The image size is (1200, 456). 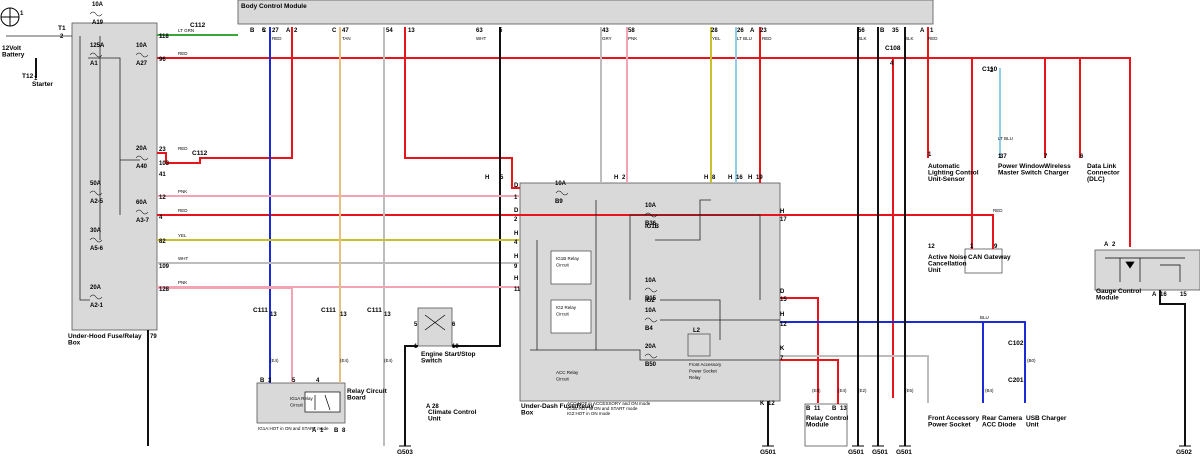 What do you see at coordinates (632, 38) in the screenshot?
I see `wire-tag-17: PNK` at bounding box center [632, 38].